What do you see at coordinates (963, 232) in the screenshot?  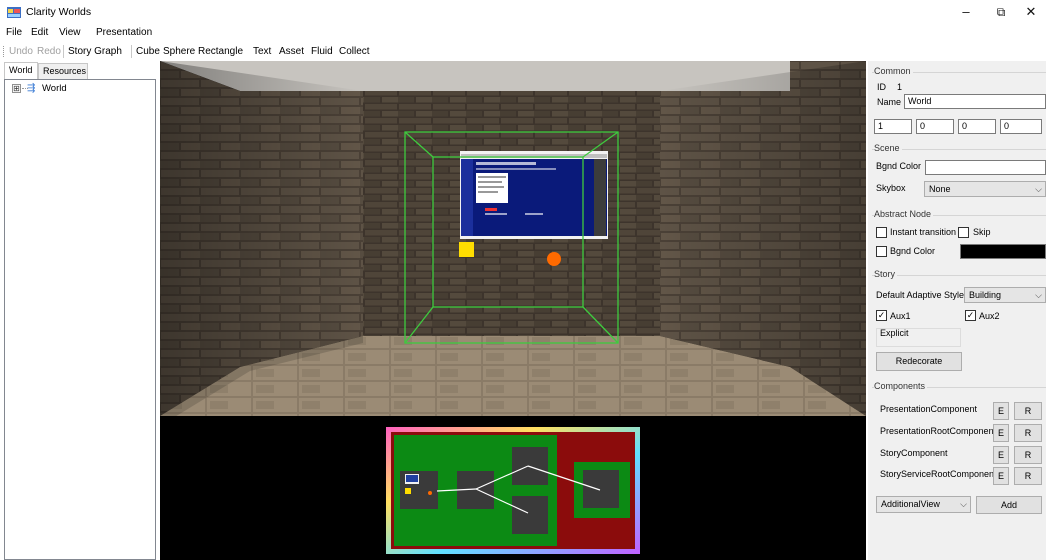 I see `skip-checkbox` at bounding box center [963, 232].